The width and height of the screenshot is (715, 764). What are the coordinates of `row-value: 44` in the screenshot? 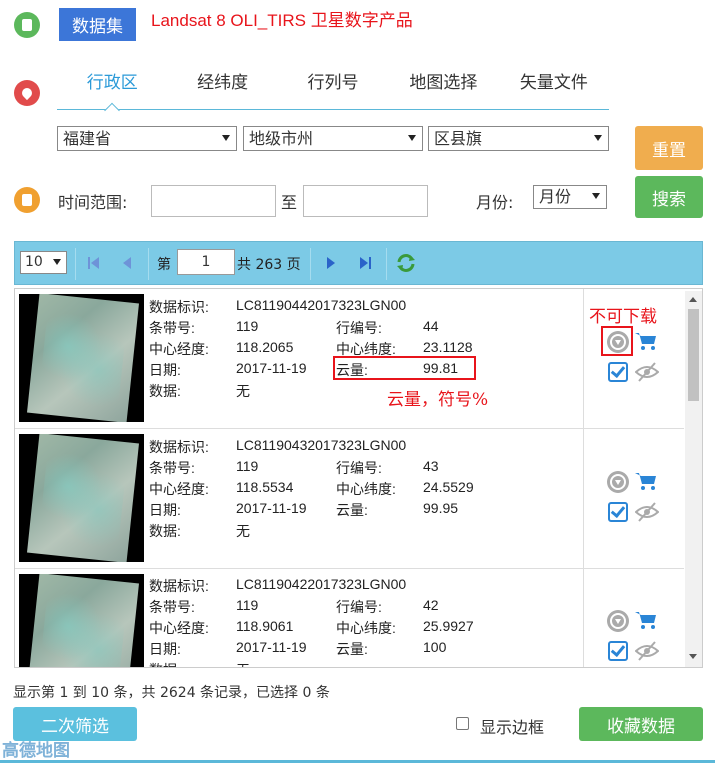 It's located at (431, 326).